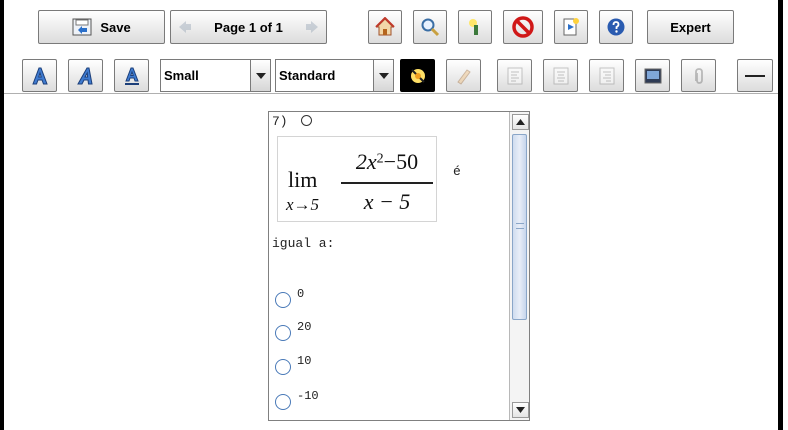  I want to click on math-numerator: 2x2−50, so click(387, 162).